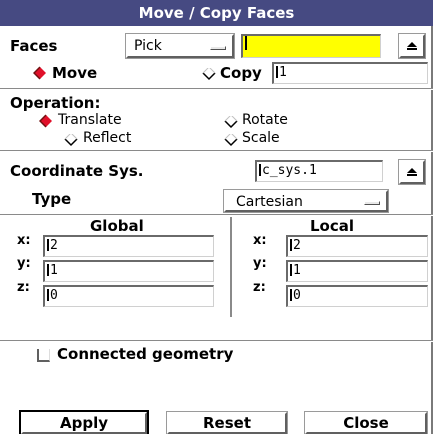  I want to click on global-x-field: 2, so click(128, 246).